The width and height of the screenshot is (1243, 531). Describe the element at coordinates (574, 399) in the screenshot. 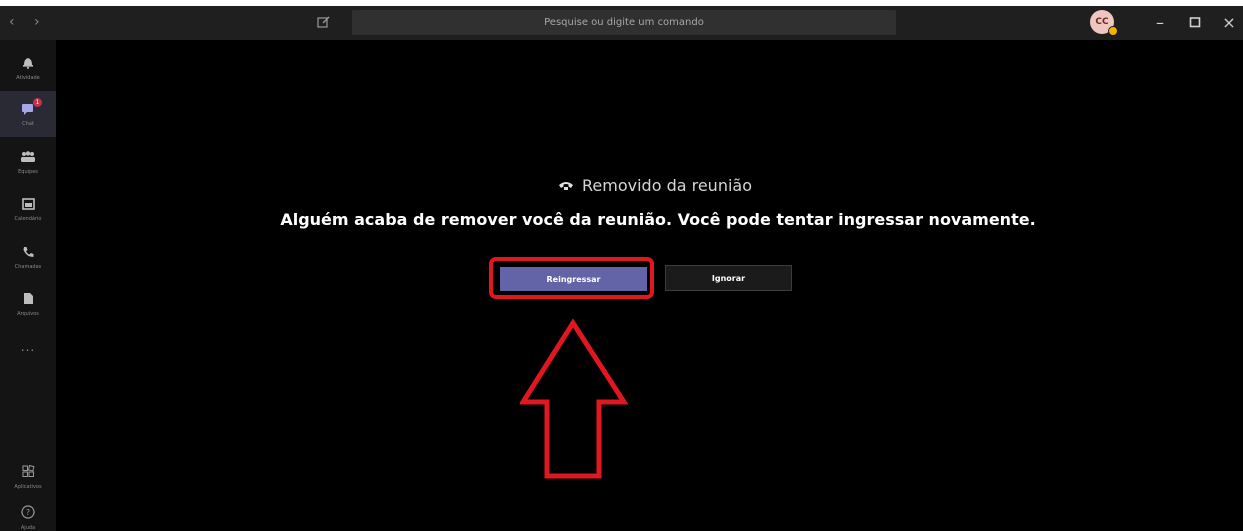

I see `up-arrow-annotation` at that location.